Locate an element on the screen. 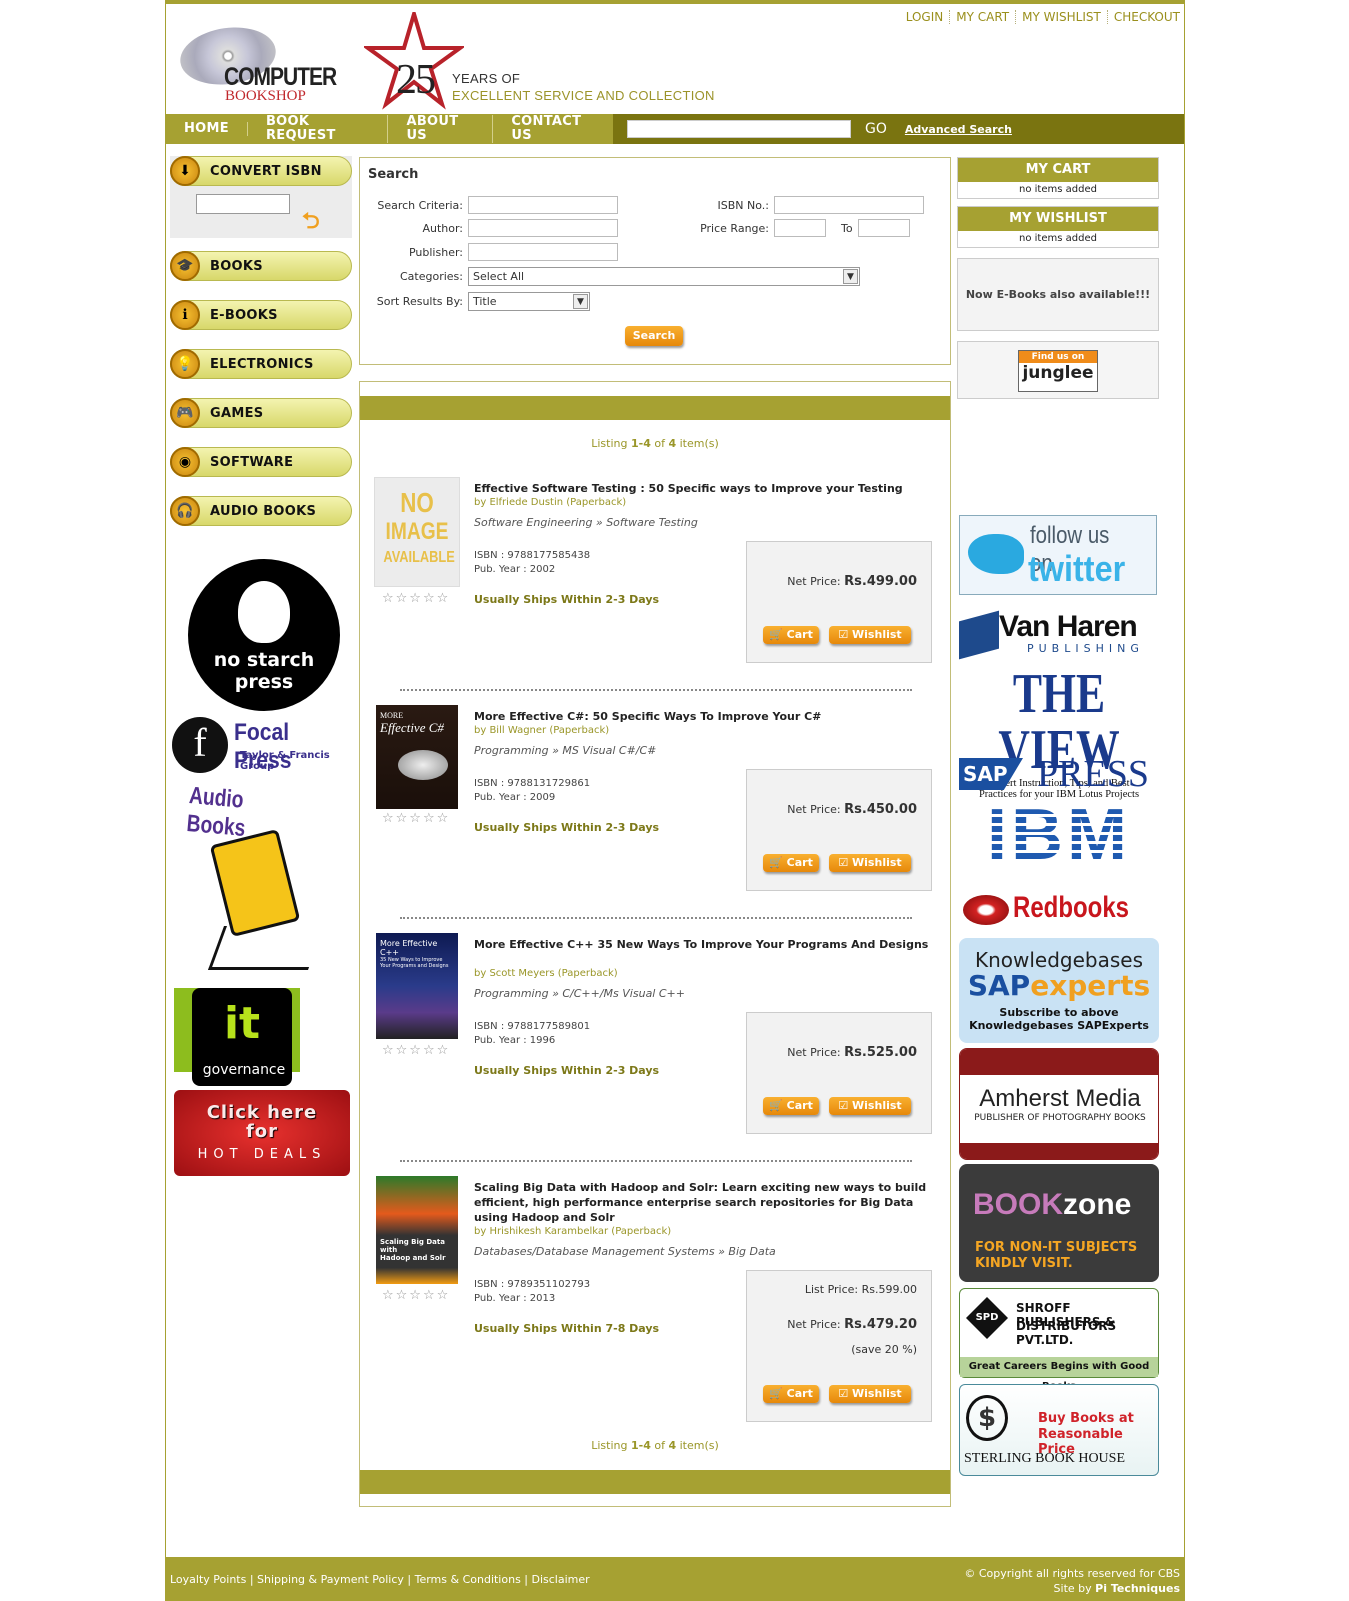 This screenshot has height=1601, width=1349. footer-shipping-link: Shipping & Payment Policy is located at coordinates (330, 1579).